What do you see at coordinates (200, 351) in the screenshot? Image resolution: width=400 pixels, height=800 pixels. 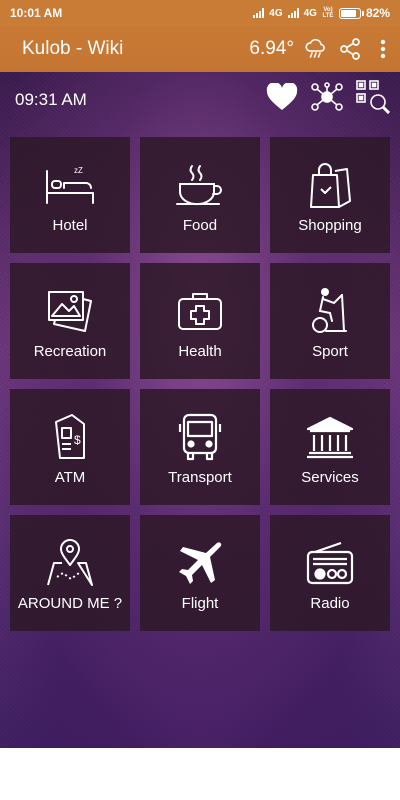 I see `tile-label: Health` at bounding box center [200, 351].